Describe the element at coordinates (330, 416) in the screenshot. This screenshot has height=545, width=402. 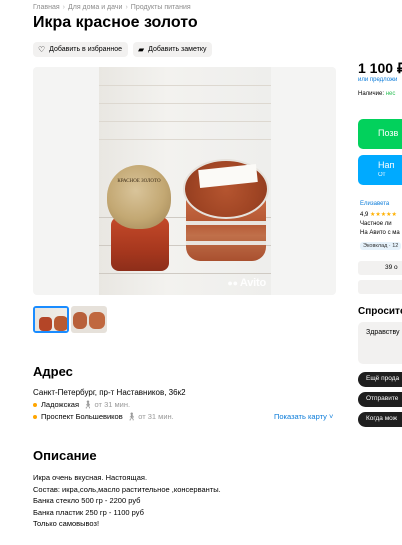
I see `chevron-down-icon: ˅` at that location.